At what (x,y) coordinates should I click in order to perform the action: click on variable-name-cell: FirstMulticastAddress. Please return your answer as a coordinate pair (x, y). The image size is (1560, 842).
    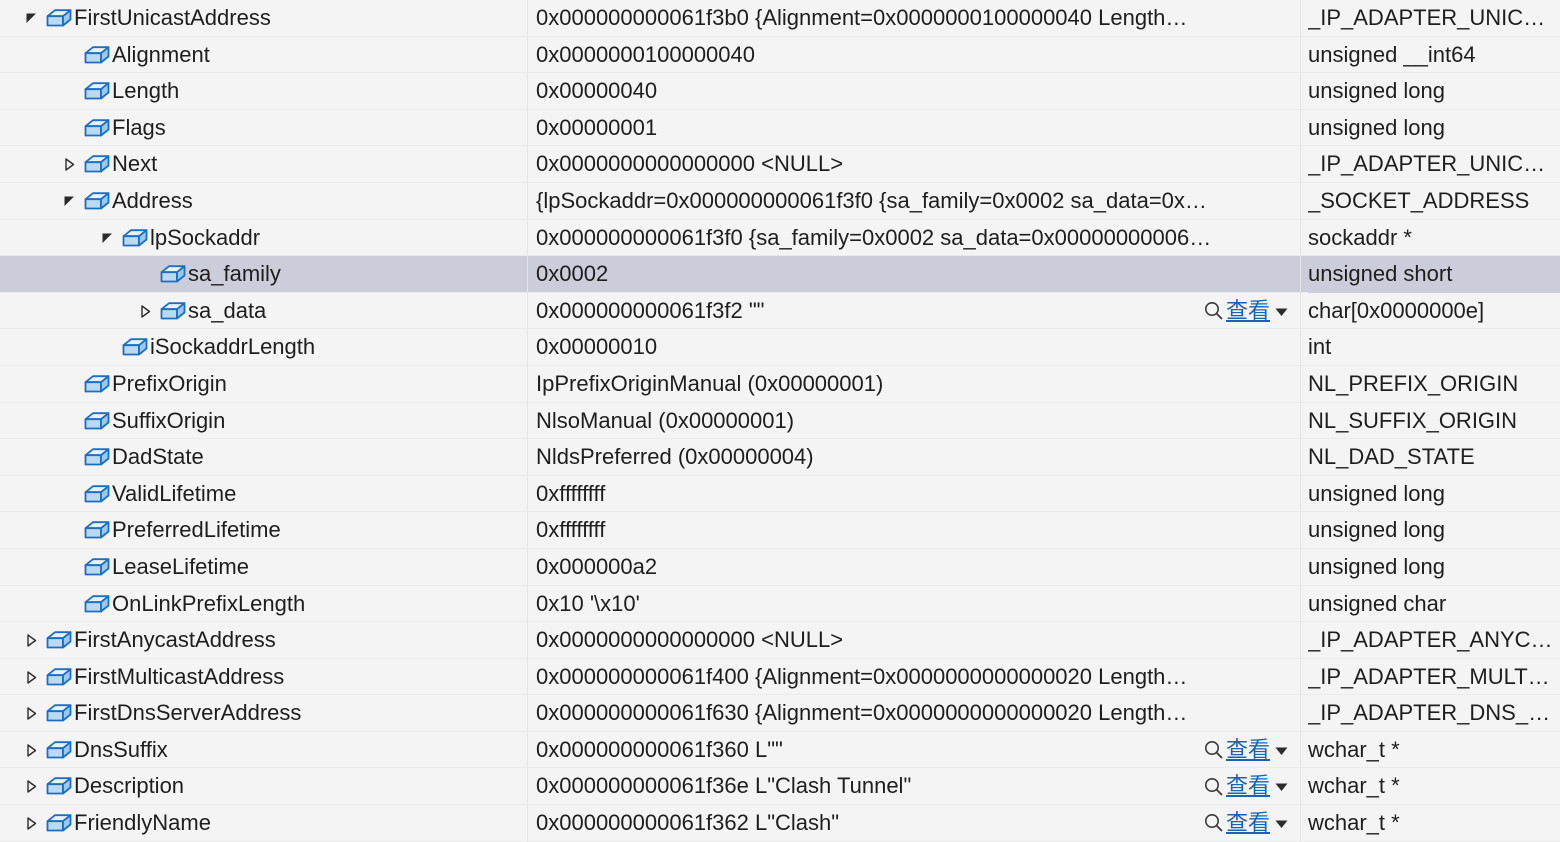
    Looking at the image, I should click on (263, 677).